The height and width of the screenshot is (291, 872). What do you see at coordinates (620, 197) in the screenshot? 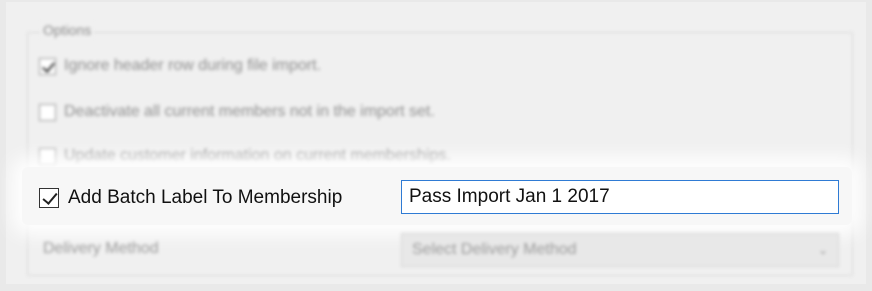
I see `batch-label-input: Pass Import Jan 1 2017` at bounding box center [620, 197].